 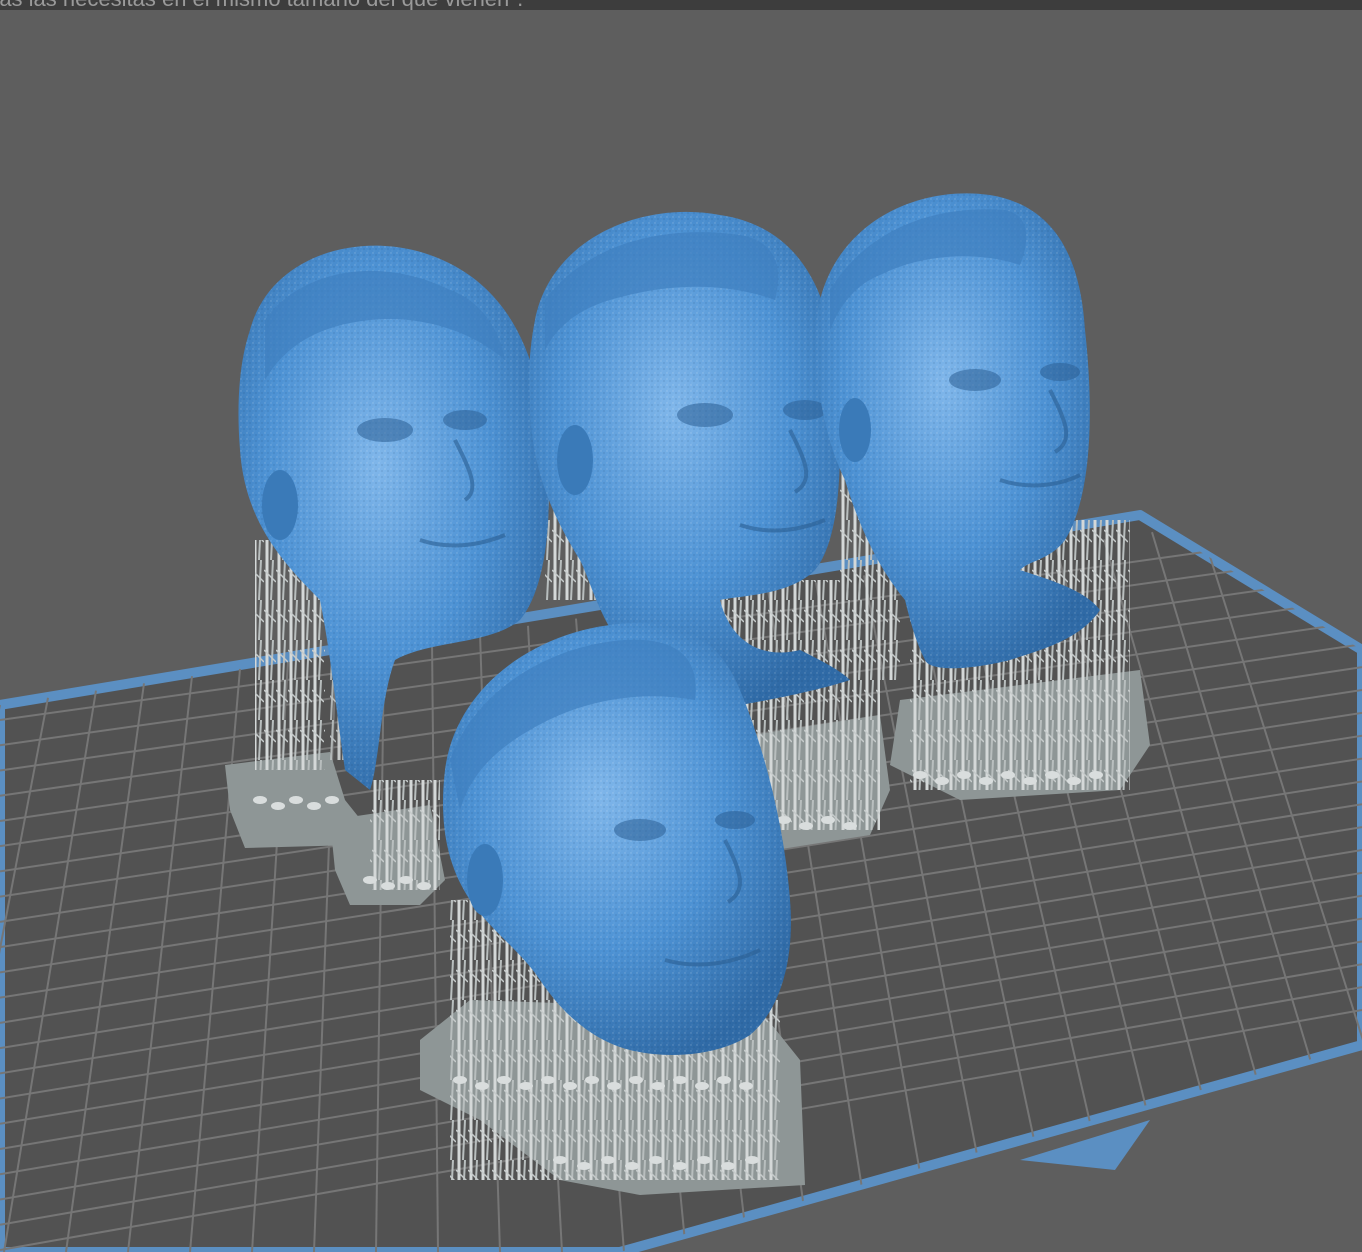 What do you see at coordinates (405, 835) in the screenshot?
I see `supports-left-middle` at bounding box center [405, 835].